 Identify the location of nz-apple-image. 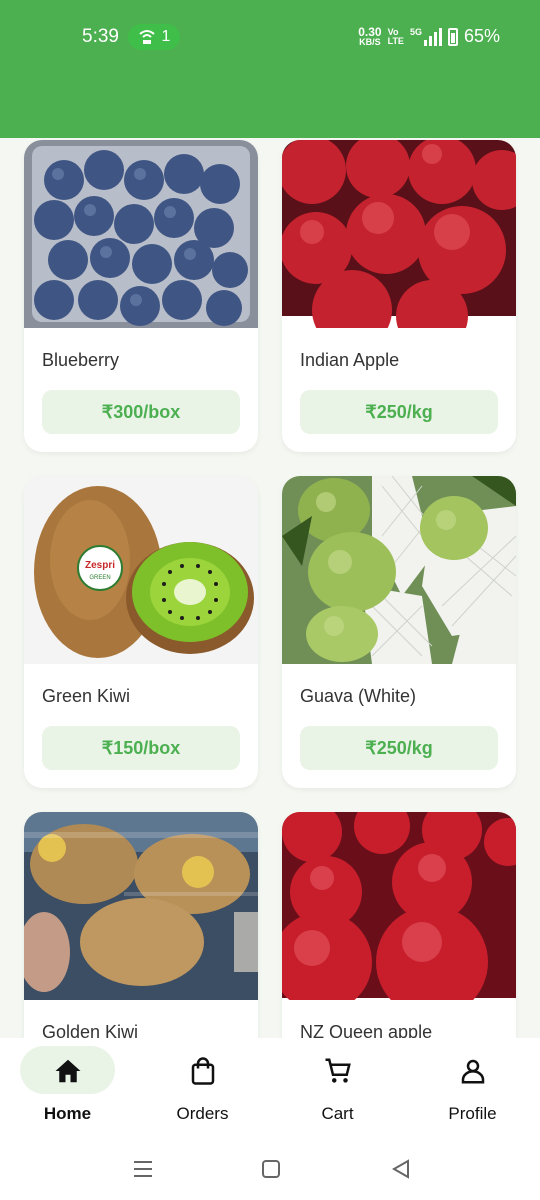
(399, 906).